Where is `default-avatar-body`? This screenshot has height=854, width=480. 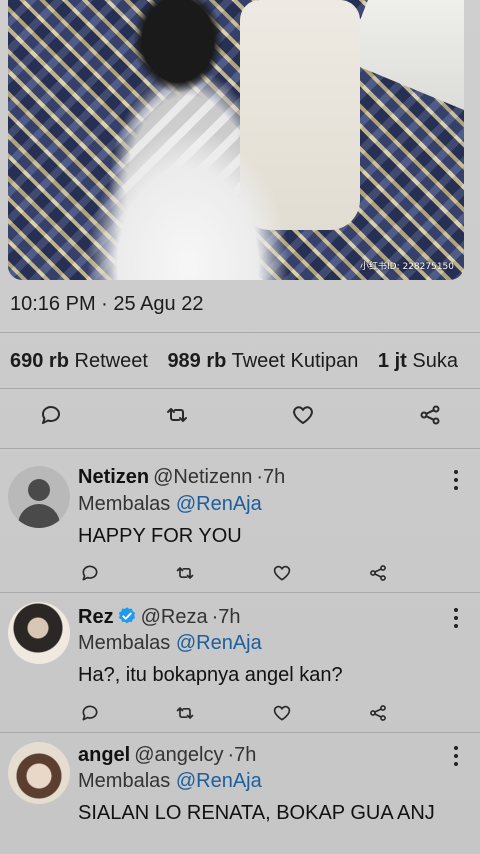
default-avatar-body is located at coordinates (39, 516).